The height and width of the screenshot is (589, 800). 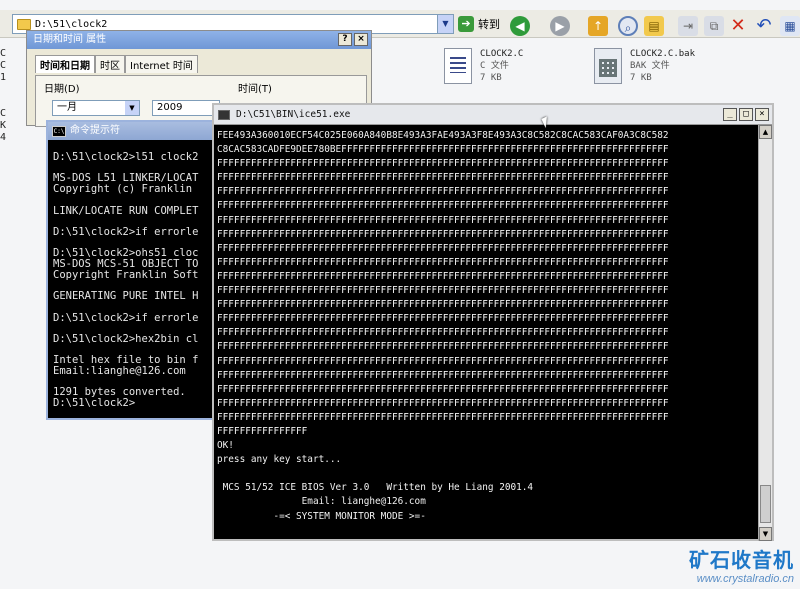 I want to click on cmd-title: 命令提示符, so click(x=95, y=130).